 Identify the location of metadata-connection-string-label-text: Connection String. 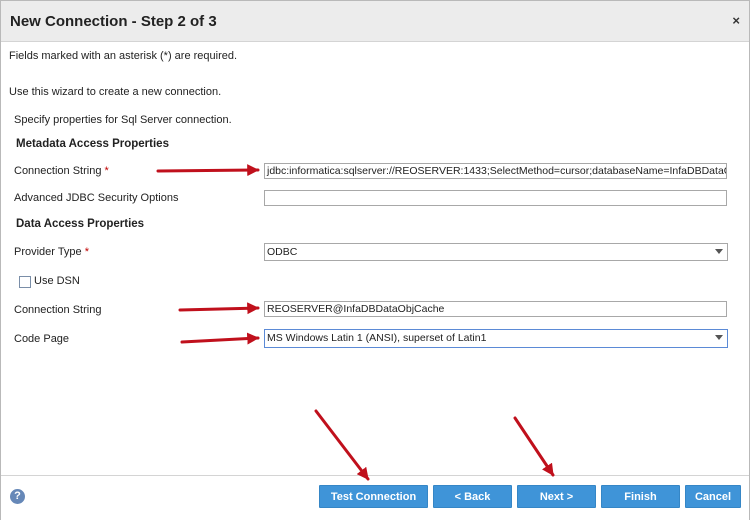
(58, 171).